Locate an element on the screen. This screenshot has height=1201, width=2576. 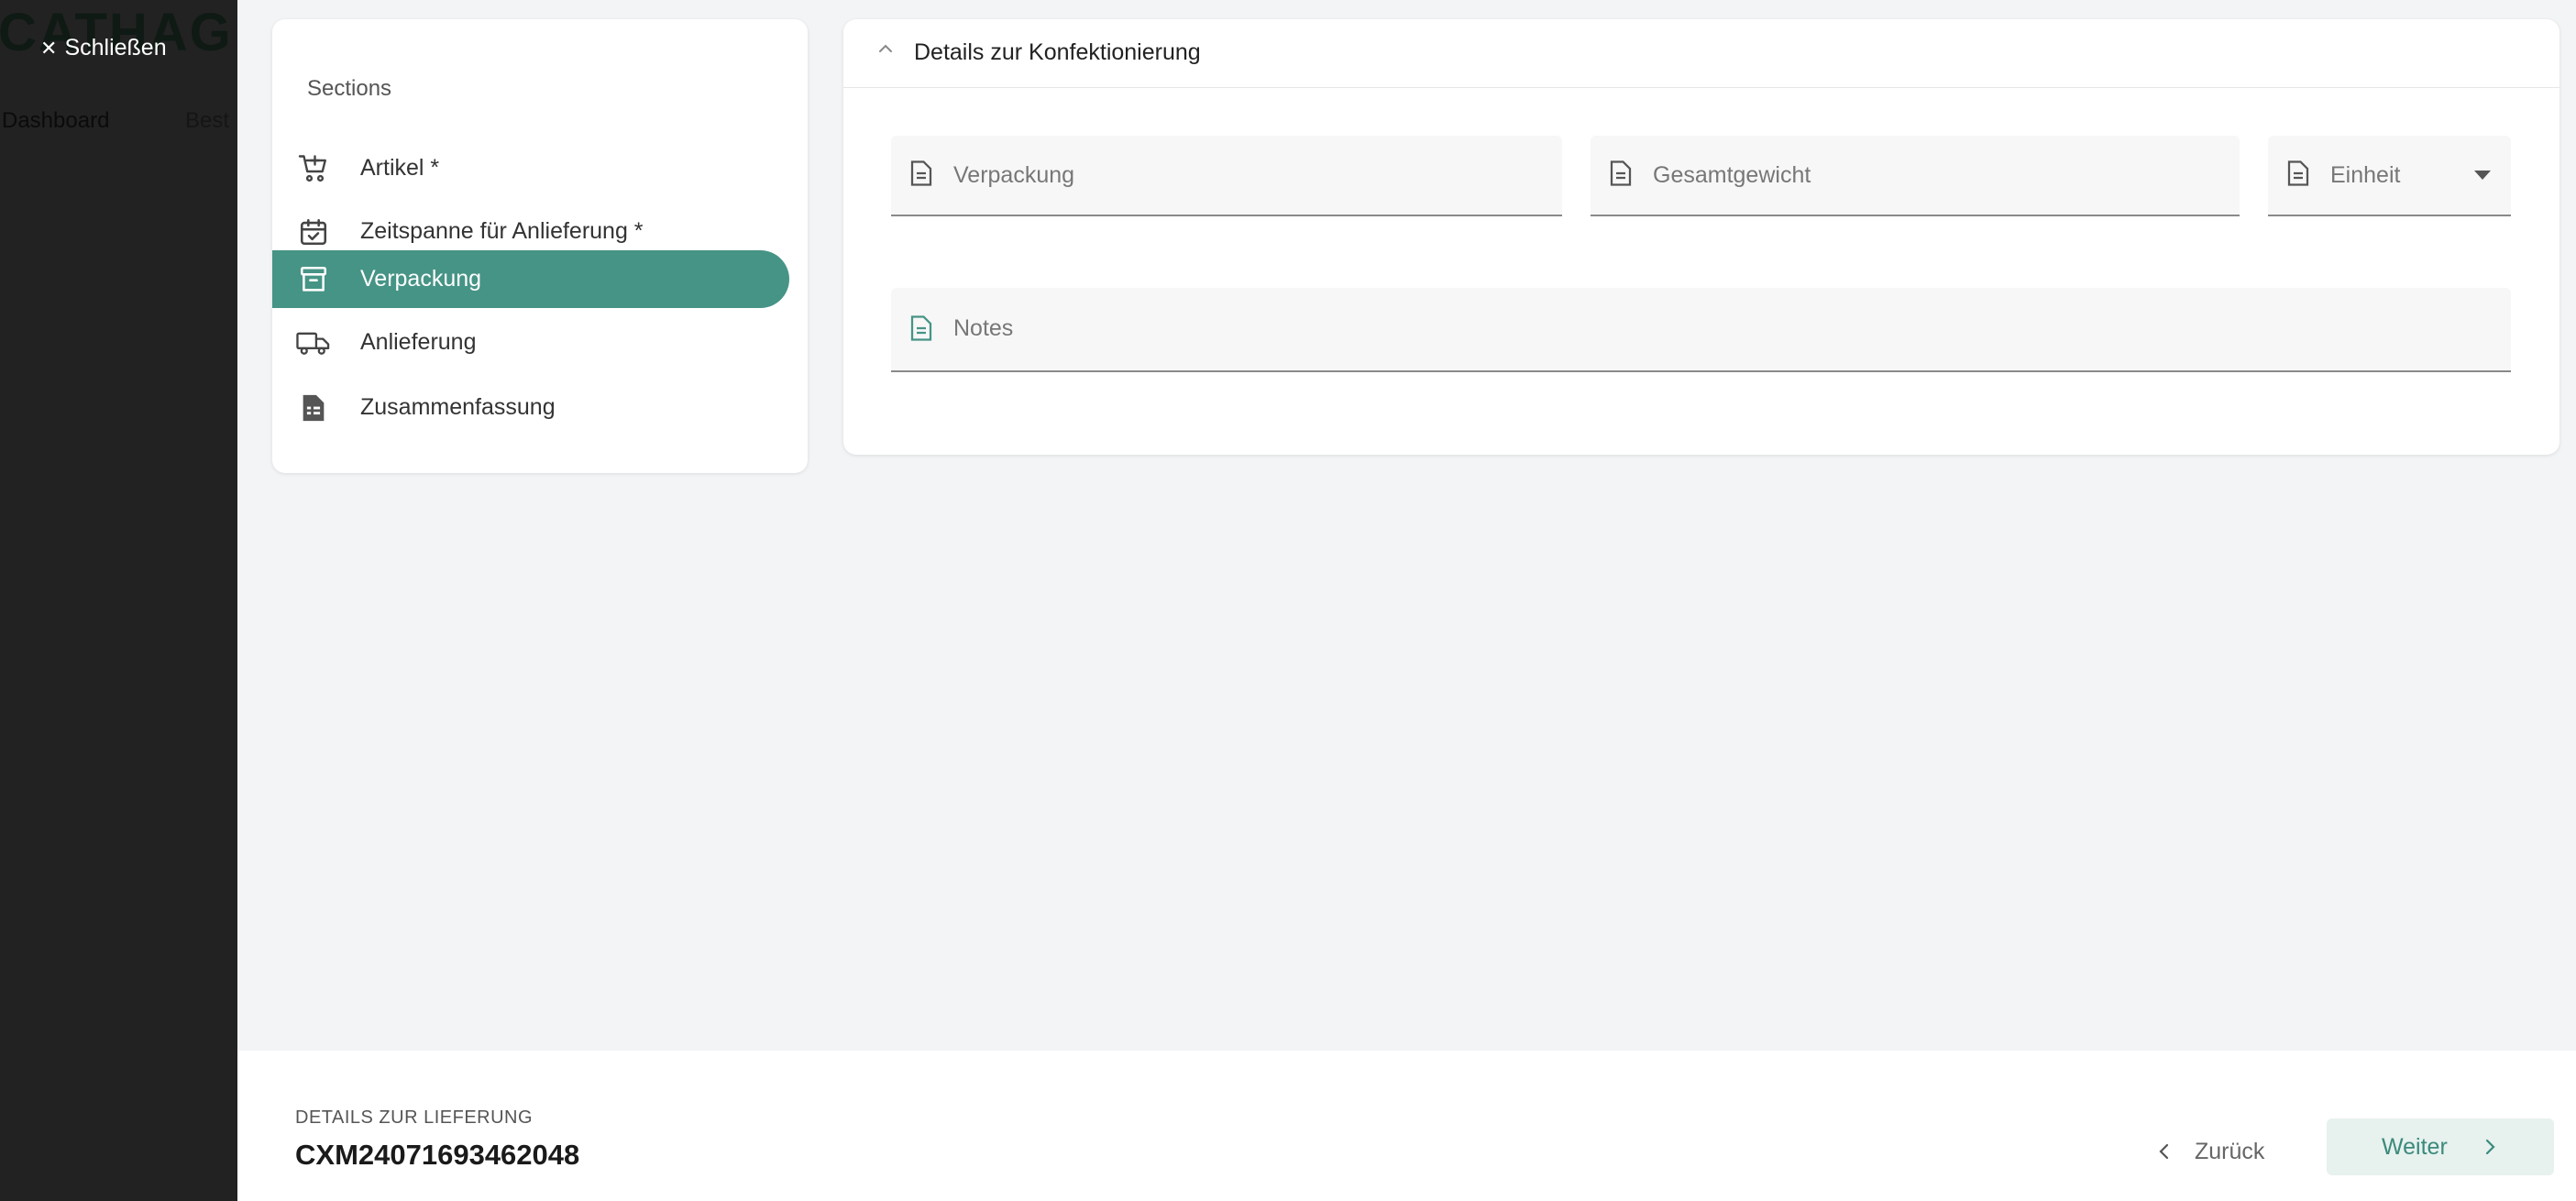
dropdown-caret-icon is located at coordinates (2482, 175).